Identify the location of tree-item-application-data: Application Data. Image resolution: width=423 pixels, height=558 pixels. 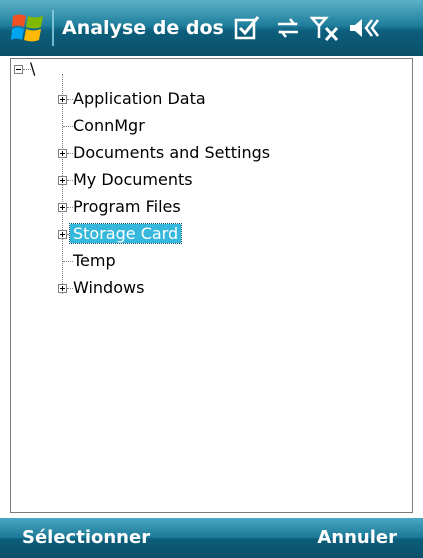
(139, 99).